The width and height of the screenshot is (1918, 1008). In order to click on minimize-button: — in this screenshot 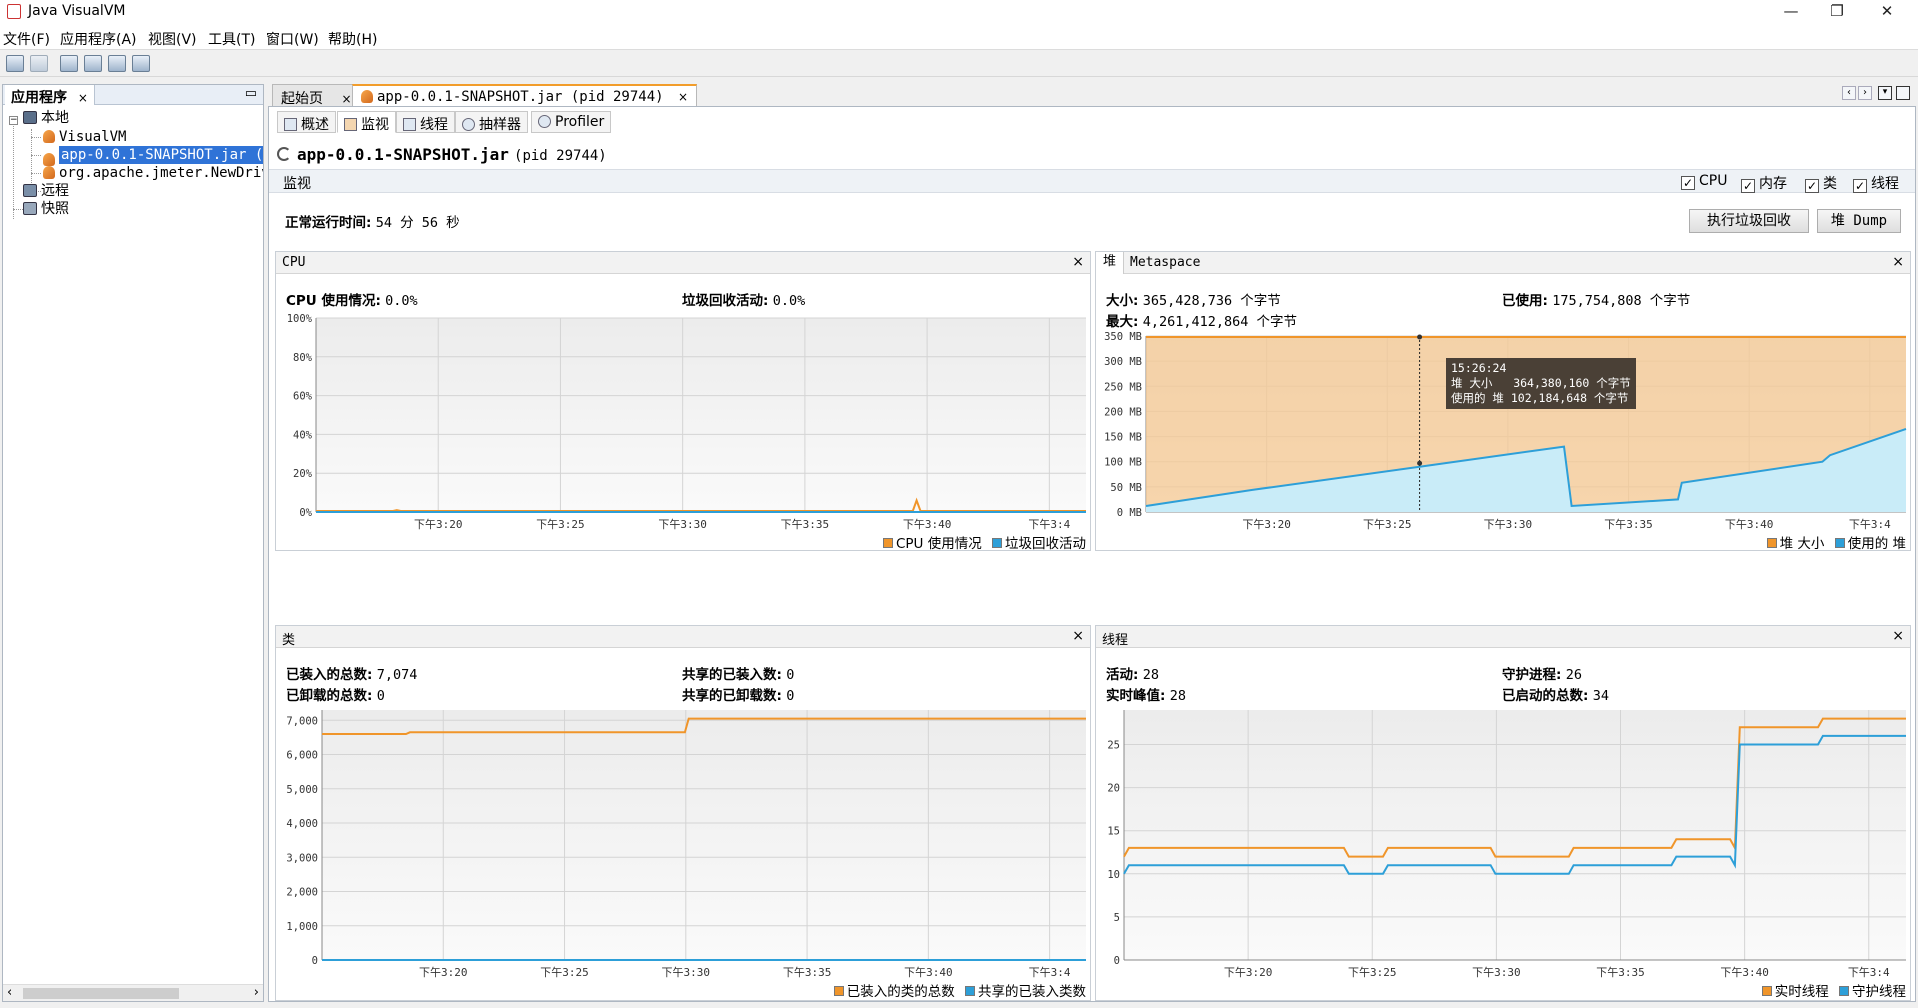, I will do `click(1791, 12)`.